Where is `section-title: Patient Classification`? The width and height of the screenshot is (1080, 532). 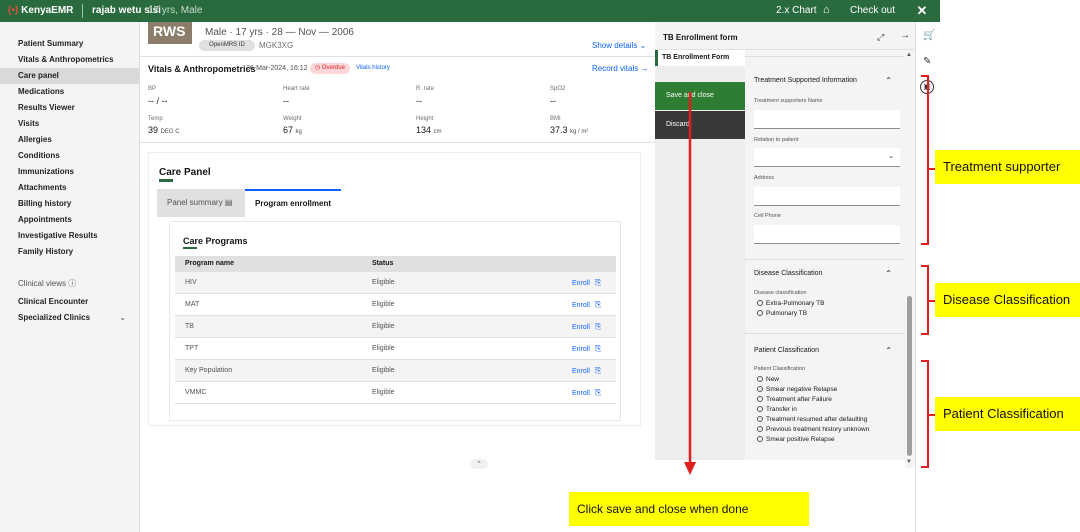
section-title: Patient Classification is located at coordinates (786, 350).